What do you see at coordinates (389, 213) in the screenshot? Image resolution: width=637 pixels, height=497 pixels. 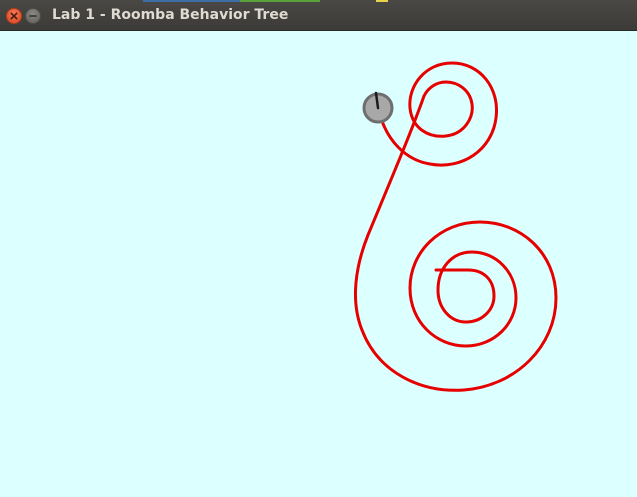 I see `robot-path-connector` at bounding box center [389, 213].